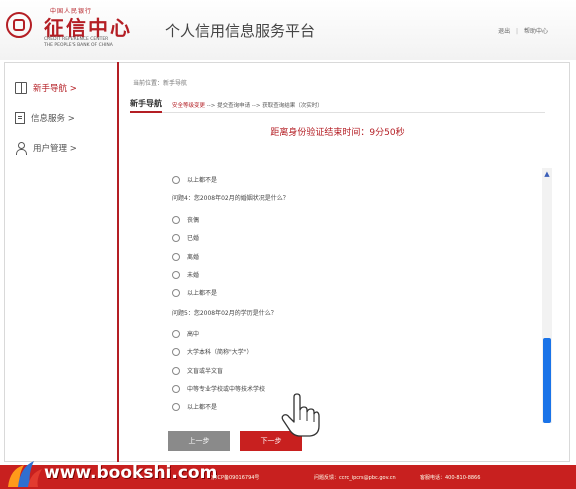 The height and width of the screenshot is (489, 576). Describe the element at coordinates (547, 380) in the screenshot. I see `scroll-thumb` at that location.